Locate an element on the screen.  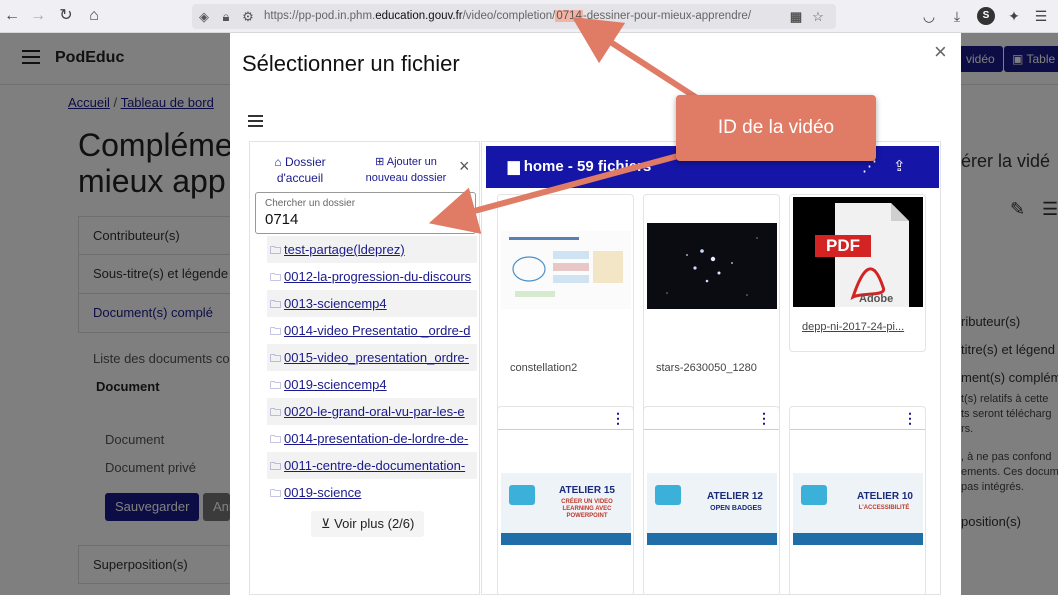
arrow-to-url-id is located at coordinates (636, 59).